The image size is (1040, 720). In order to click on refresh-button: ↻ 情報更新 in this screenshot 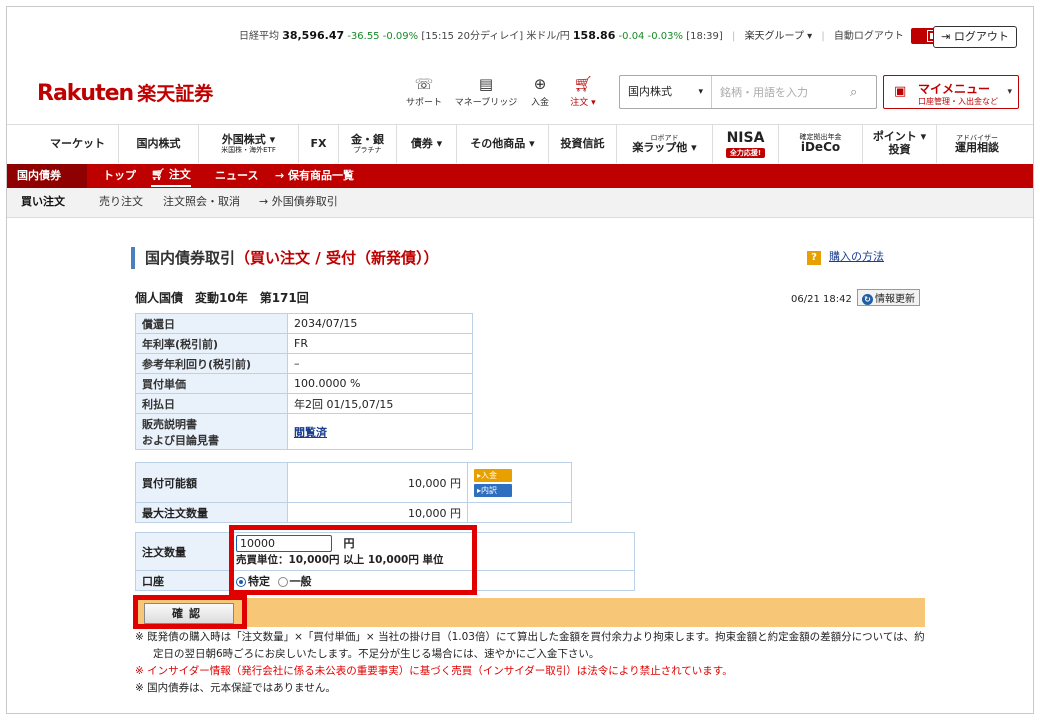, I will do `click(889, 297)`.